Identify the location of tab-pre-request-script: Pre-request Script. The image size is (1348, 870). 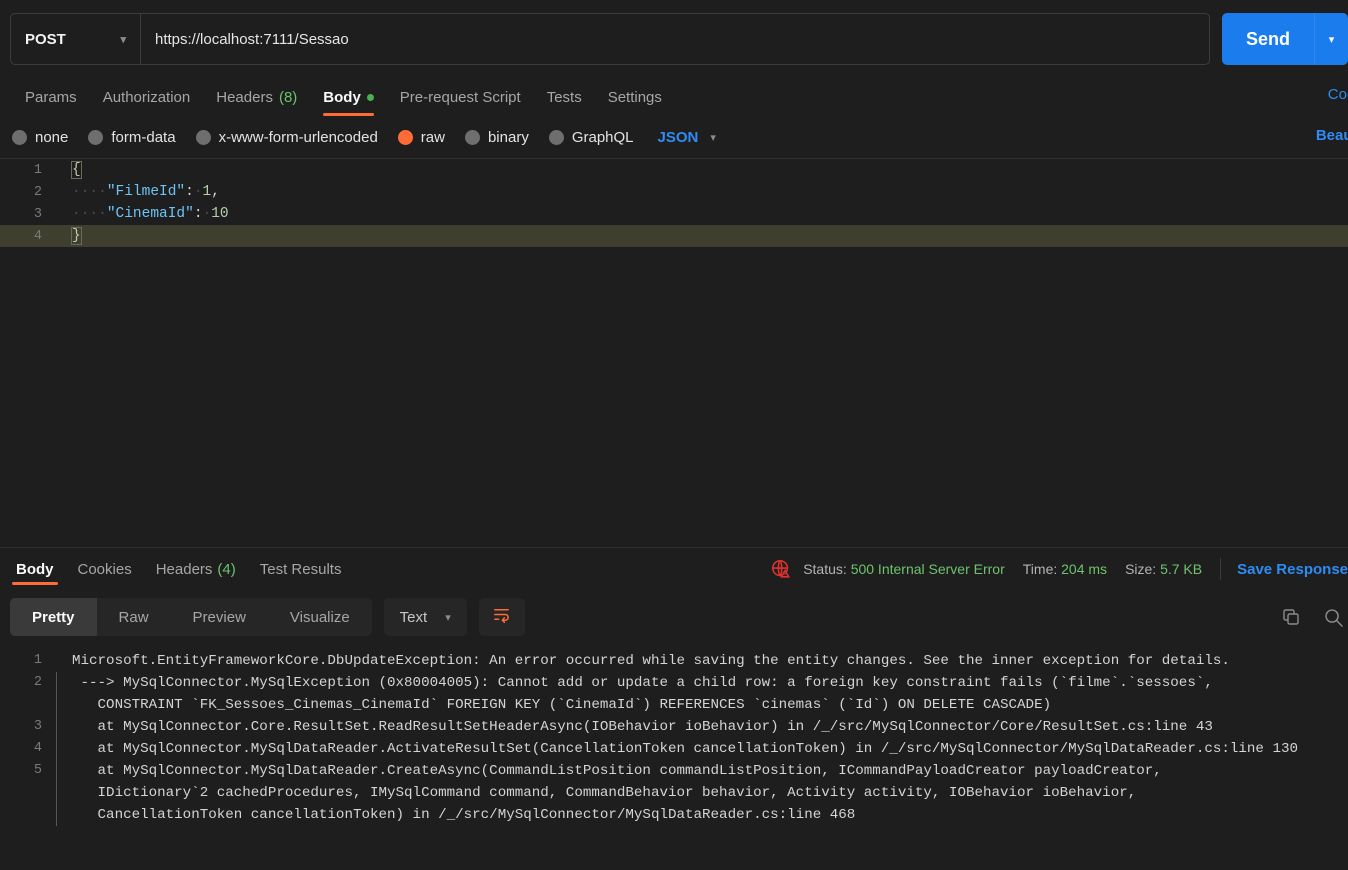
(460, 97).